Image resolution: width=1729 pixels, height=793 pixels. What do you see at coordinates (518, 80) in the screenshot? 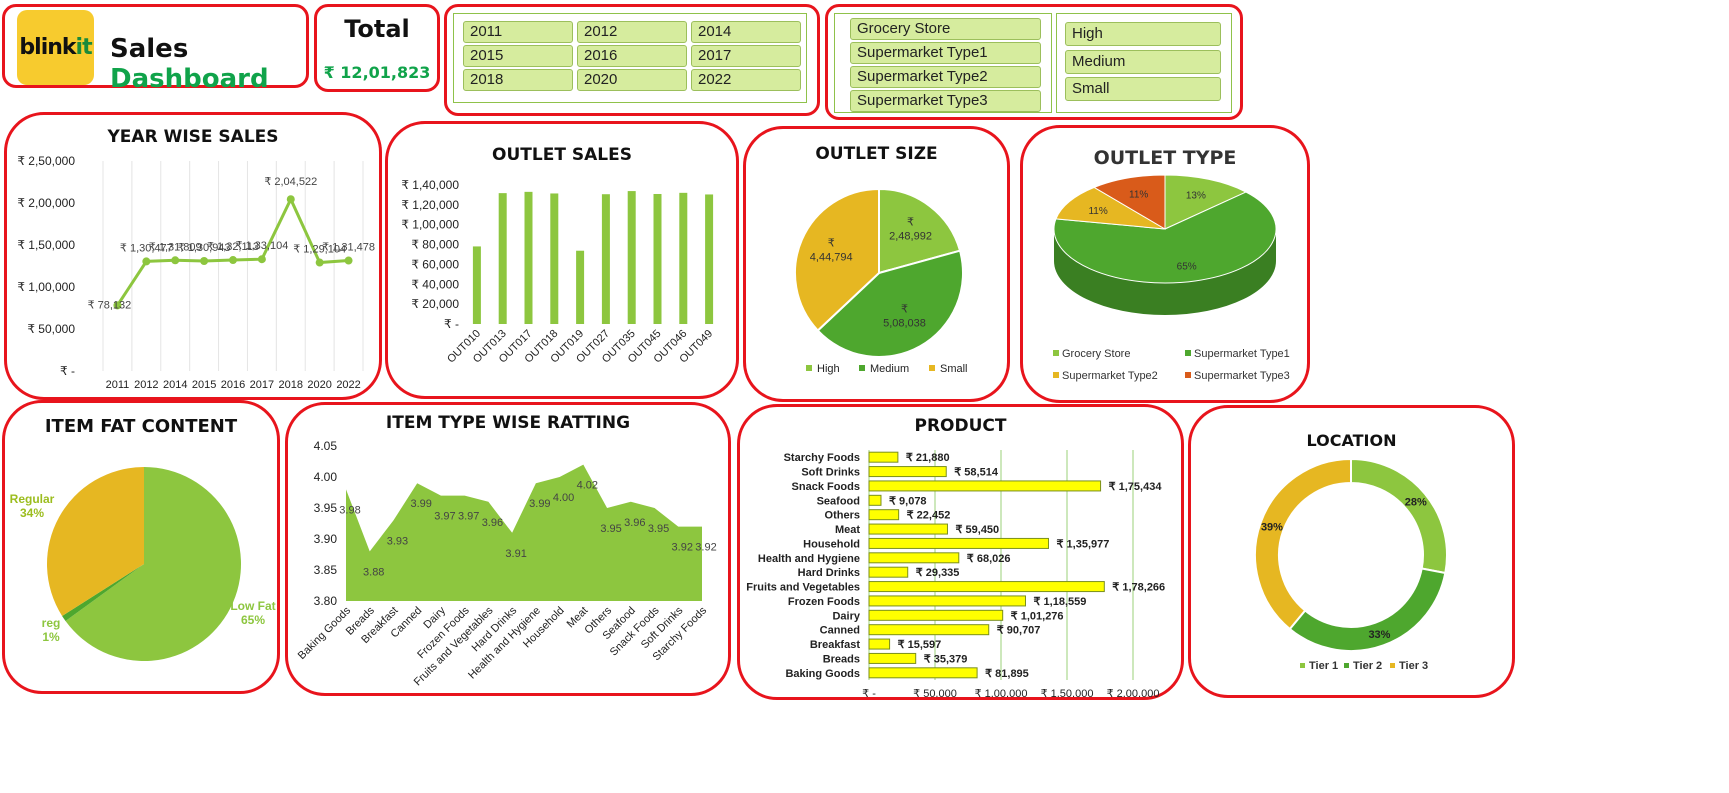
I see `year-slicer-item: 2018` at bounding box center [518, 80].